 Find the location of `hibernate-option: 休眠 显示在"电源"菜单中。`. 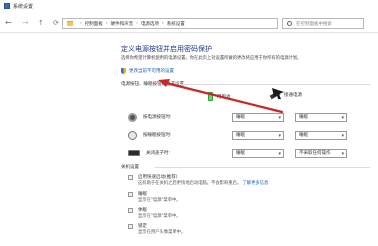

hibernate-option: 休眠 显示在"电源"菜单中。 is located at coordinates (154, 214).